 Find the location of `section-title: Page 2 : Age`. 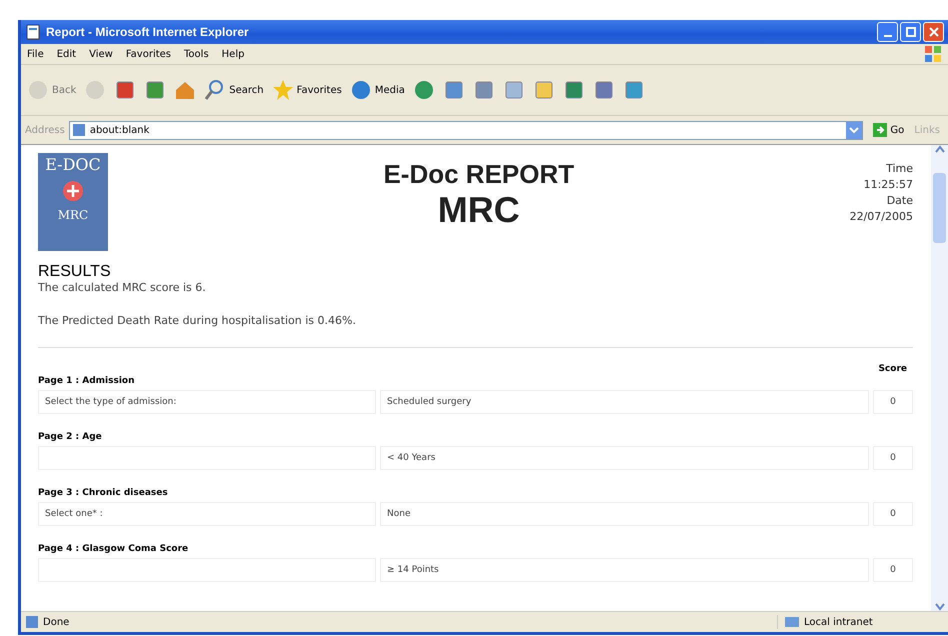

section-title: Page 2 : Age is located at coordinates (70, 437).